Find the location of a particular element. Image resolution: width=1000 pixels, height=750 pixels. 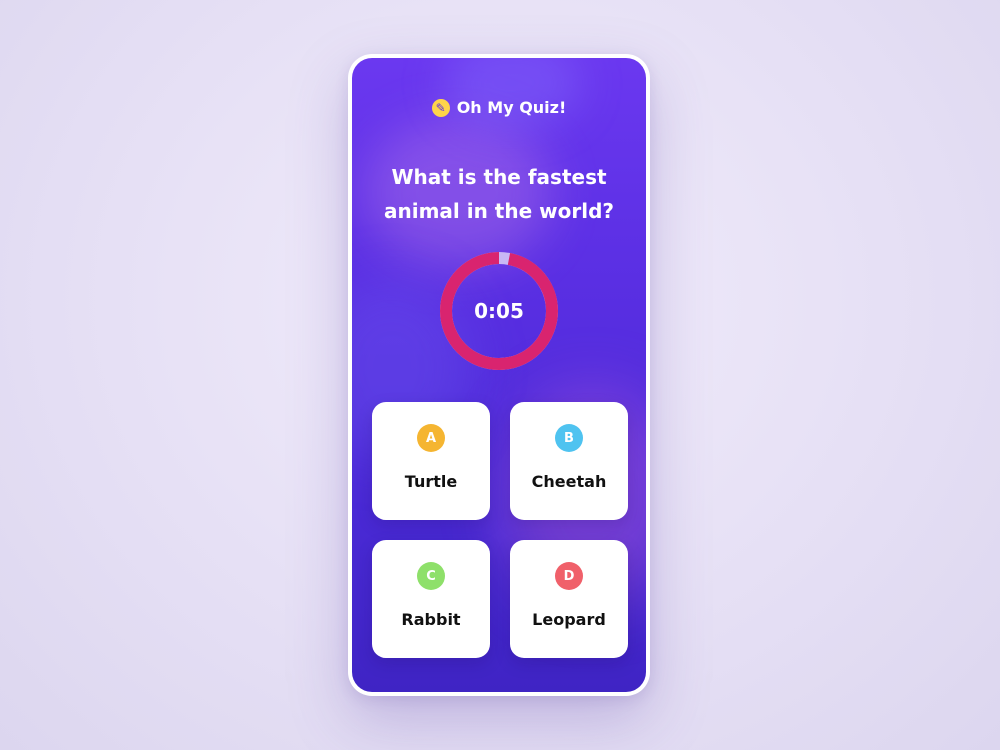

quiz-logo-icon: ✎ is located at coordinates (440, 107).